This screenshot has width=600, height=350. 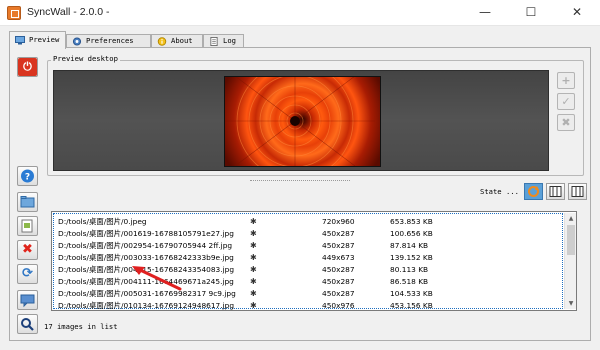 What do you see at coordinates (411, 293) in the screenshot?
I see `image-size: 104.533 KB` at bounding box center [411, 293].